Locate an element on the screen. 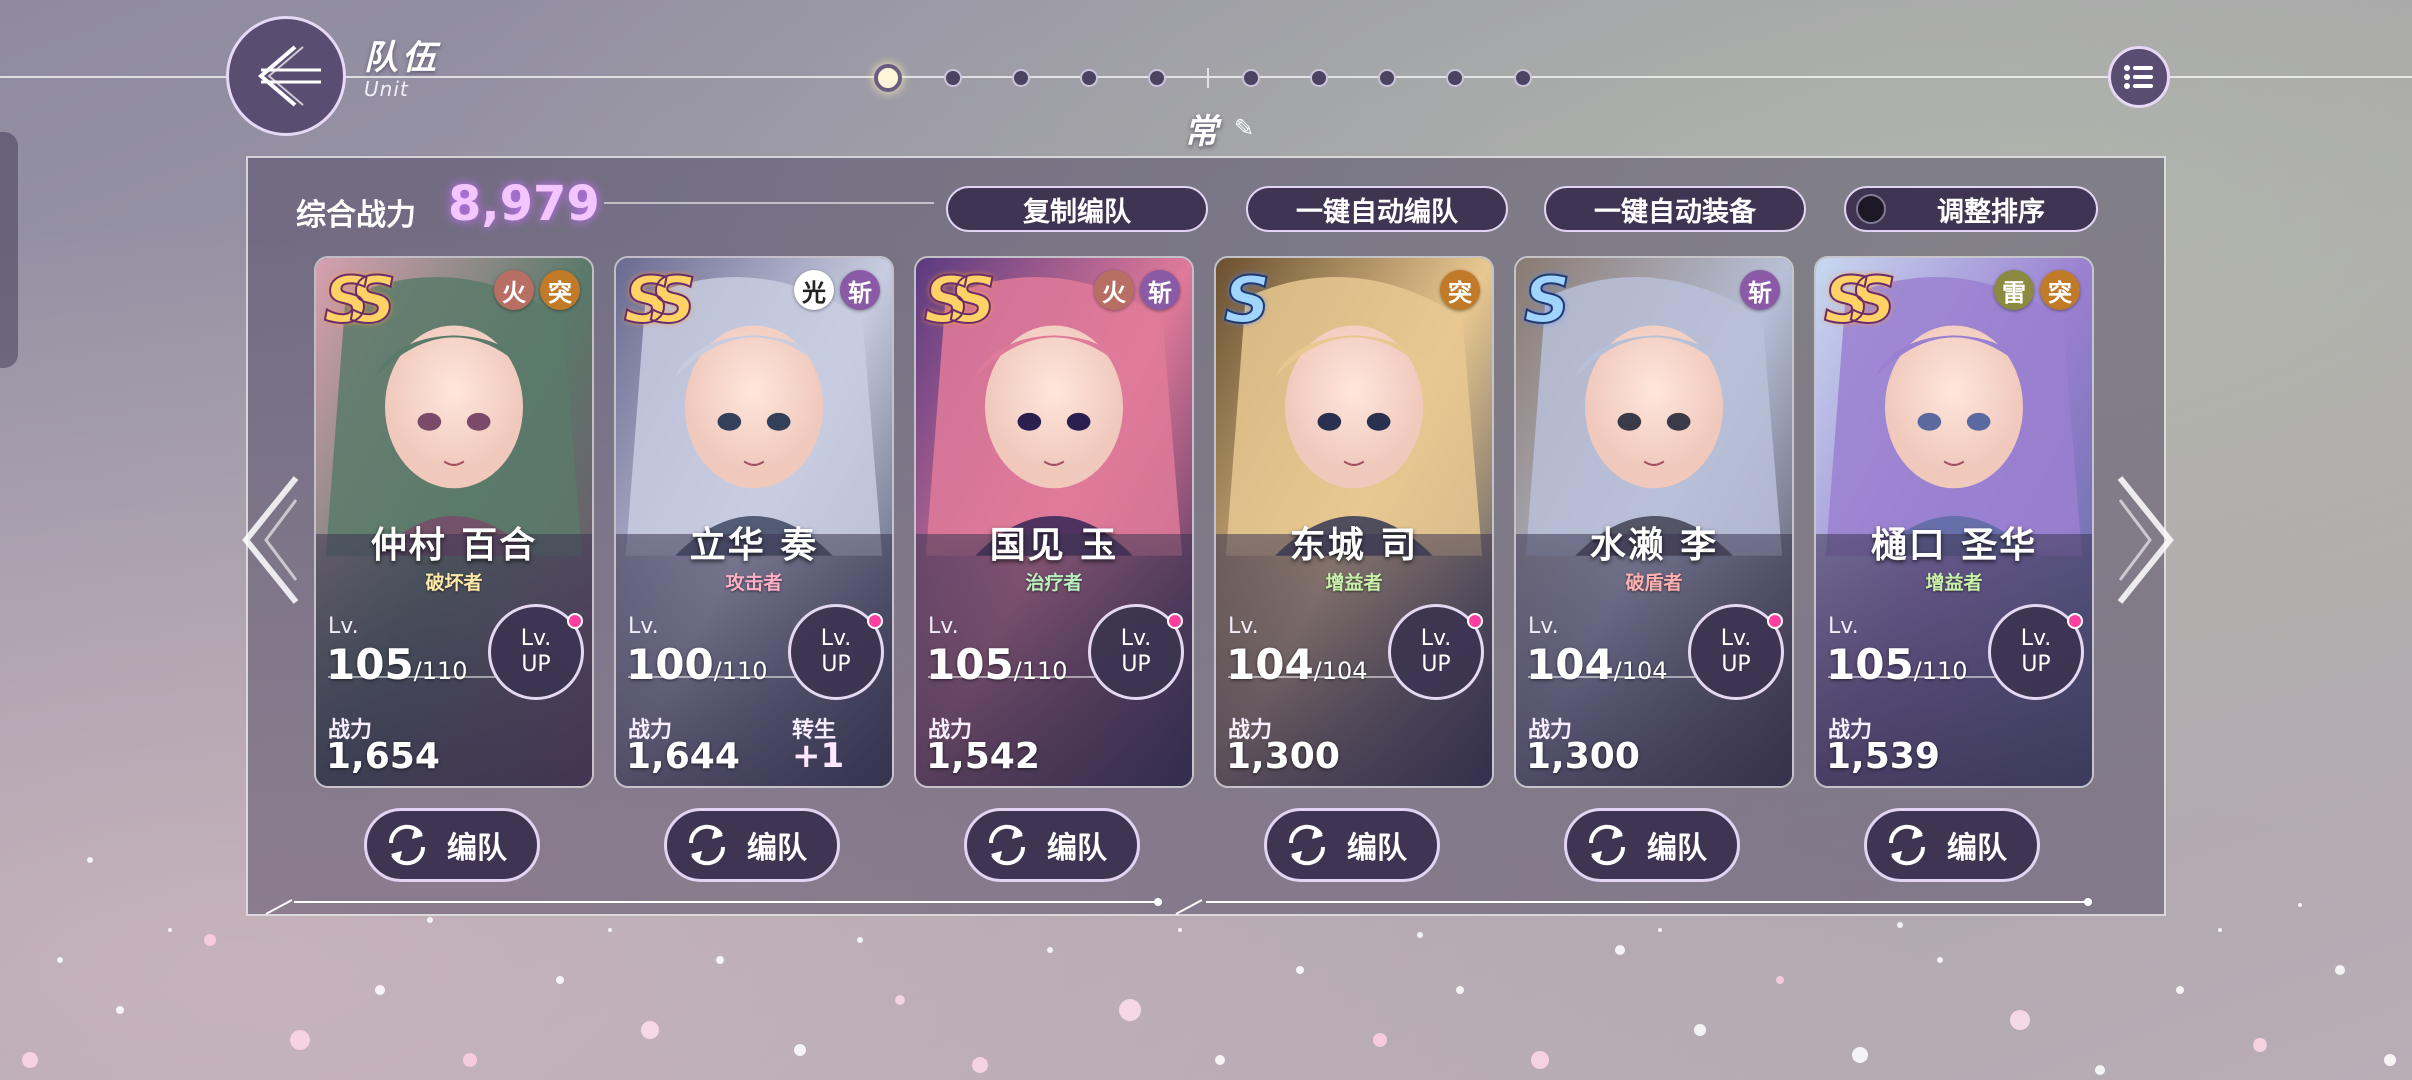 The width and height of the screenshot is (2412, 1080). prev-page-arrow is located at coordinates (271, 540).